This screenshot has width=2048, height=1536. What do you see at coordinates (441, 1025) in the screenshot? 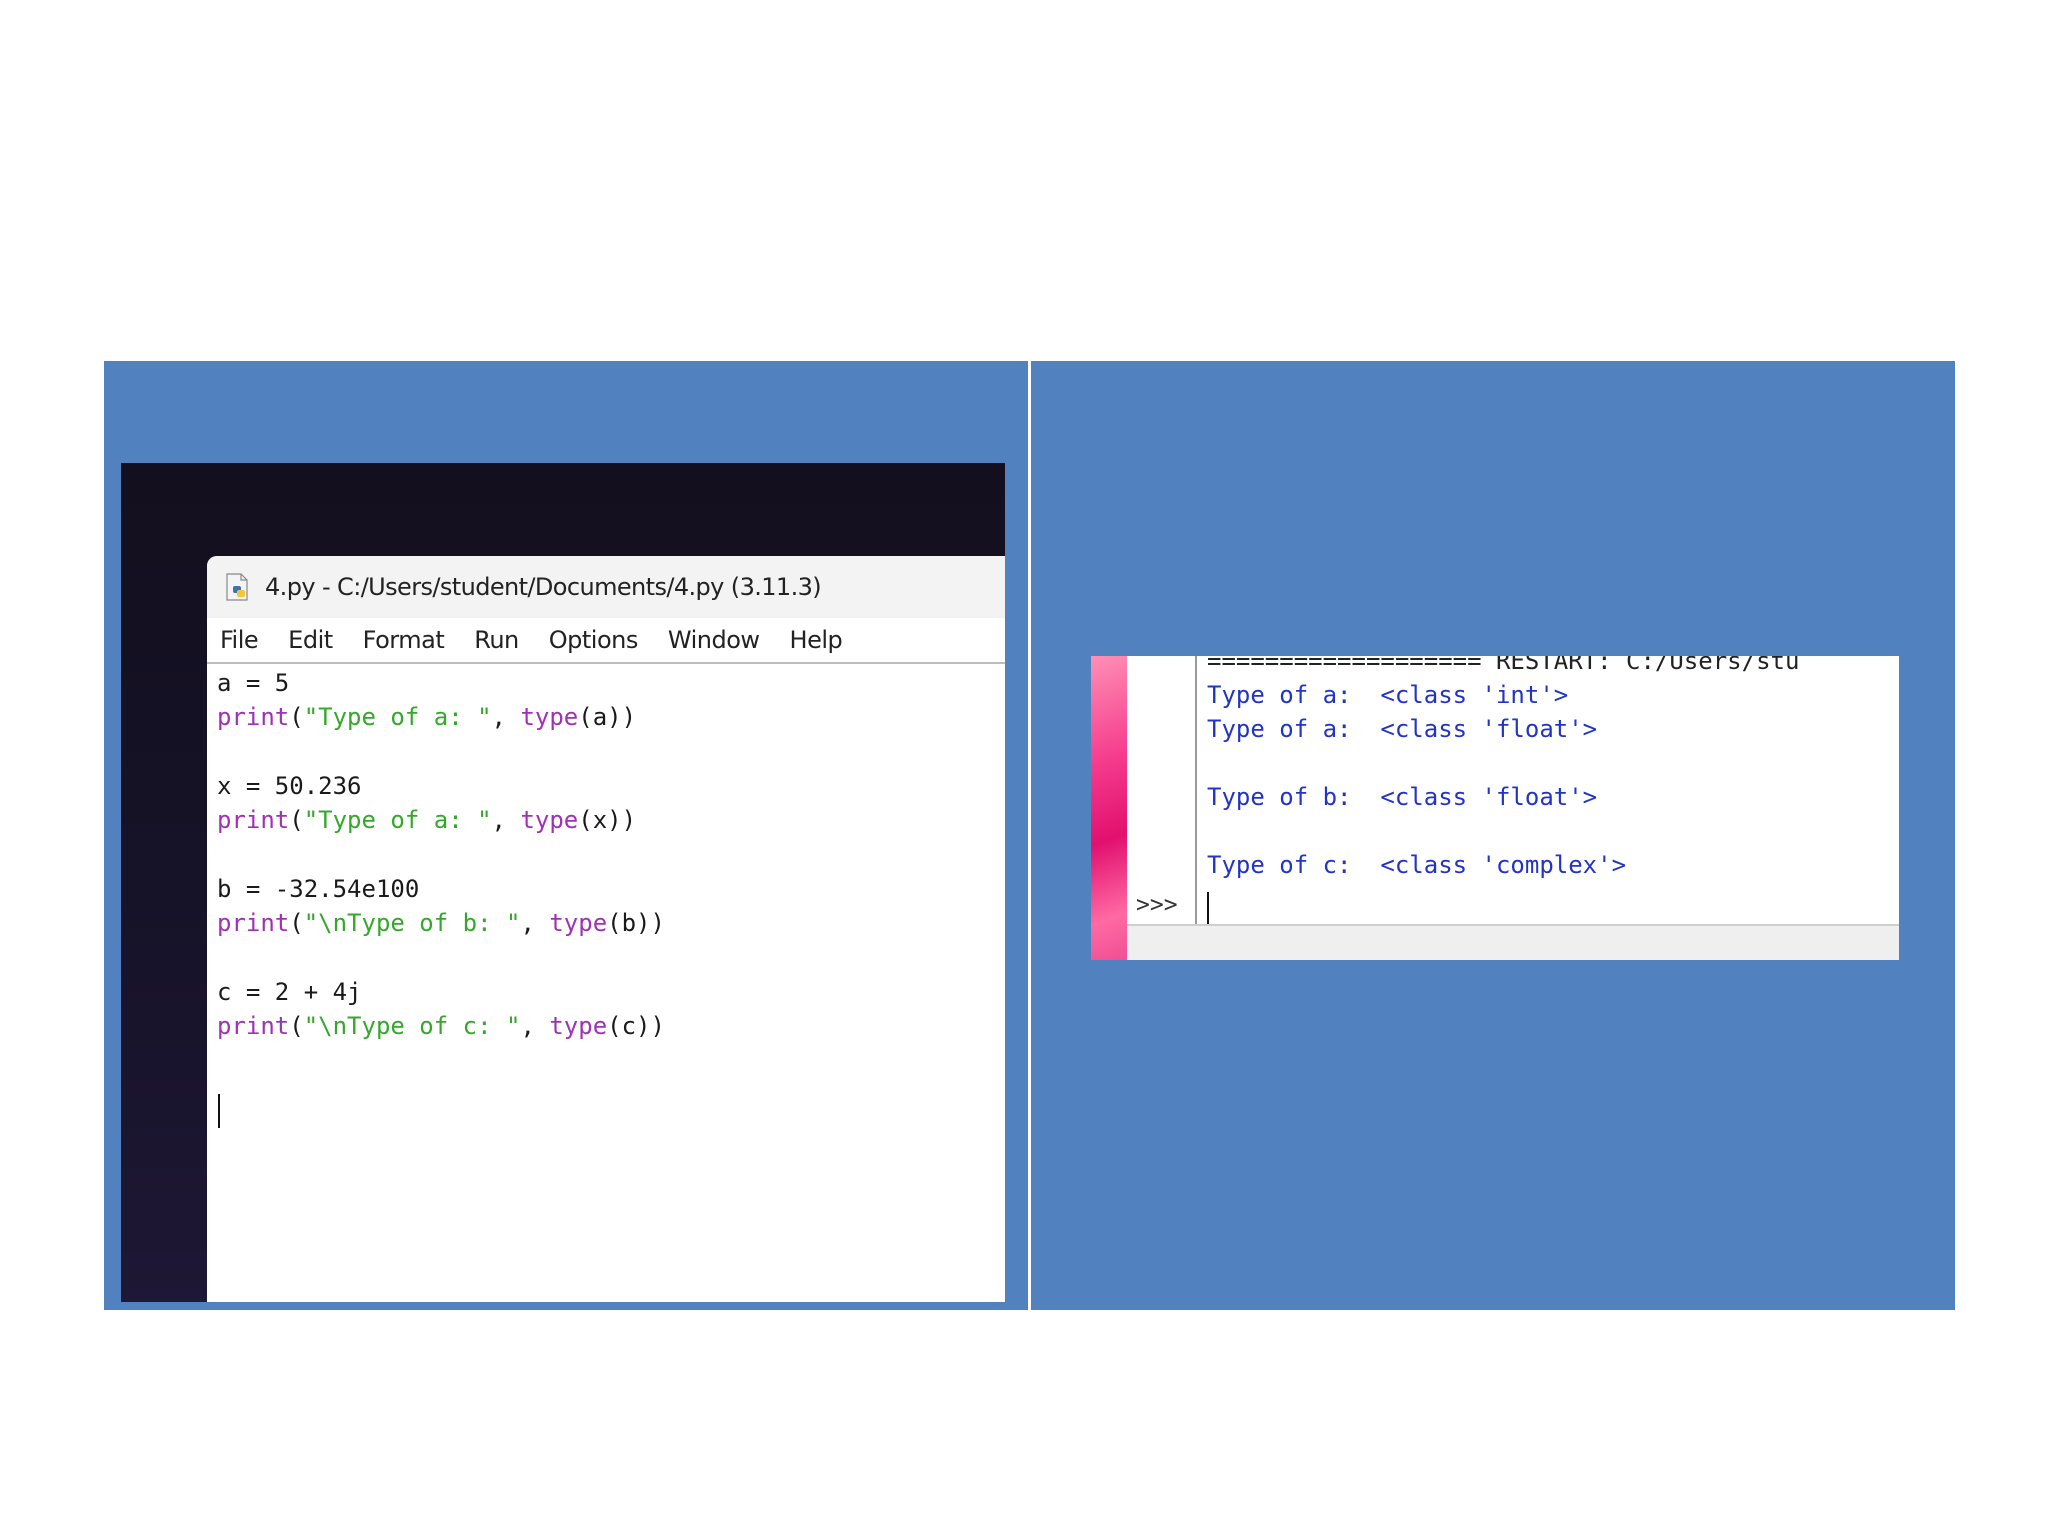
I see `code-line: print("\nType of c: ", type(c))` at bounding box center [441, 1025].